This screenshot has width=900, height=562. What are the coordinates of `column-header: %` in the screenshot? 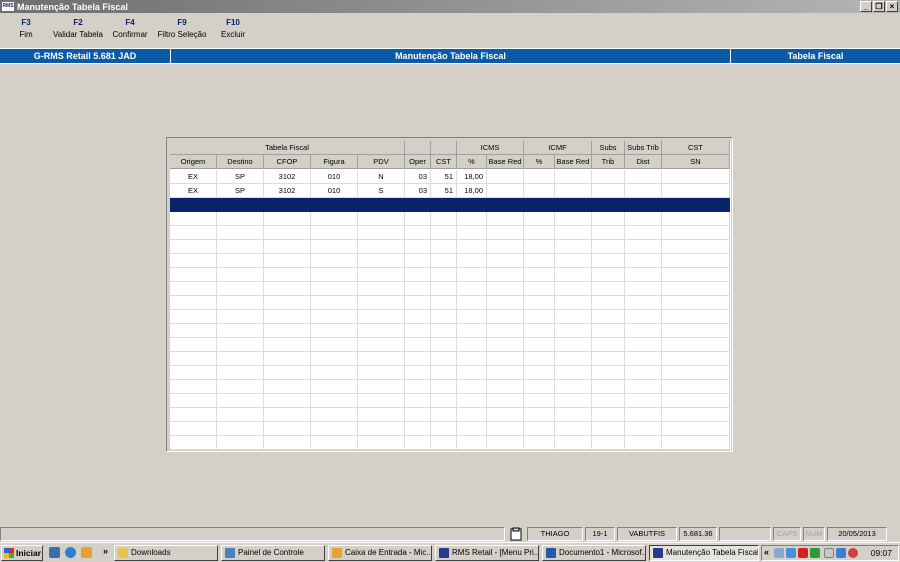 It's located at (472, 162).